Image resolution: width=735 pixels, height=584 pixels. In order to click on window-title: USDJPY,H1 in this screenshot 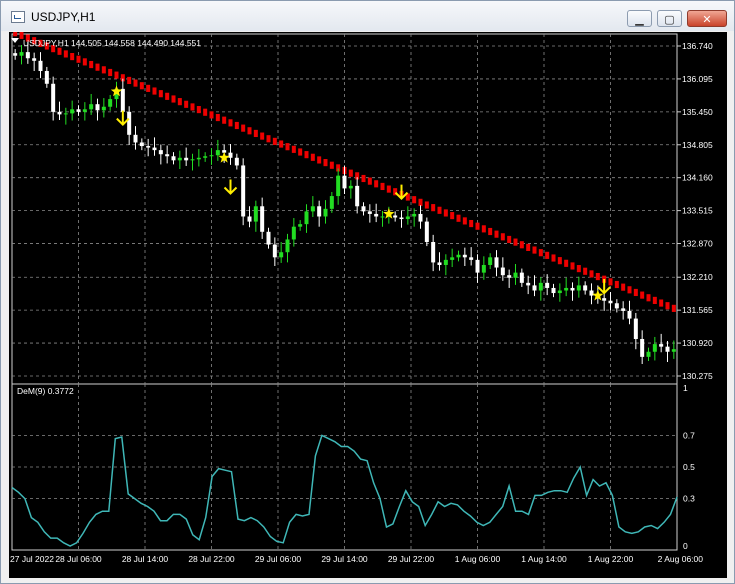, I will do `click(63, 17)`.